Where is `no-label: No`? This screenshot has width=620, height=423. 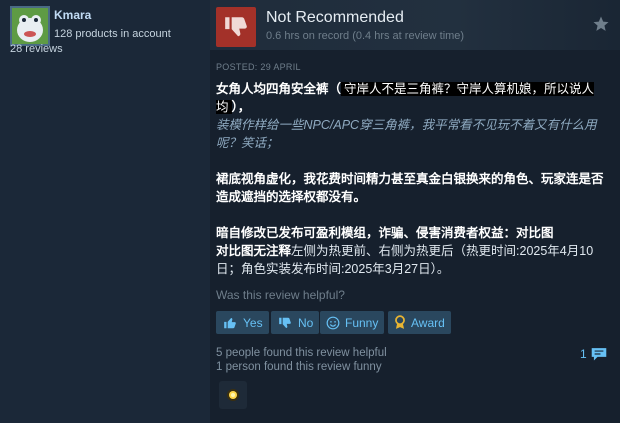
no-label: No is located at coordinates (306, 322).